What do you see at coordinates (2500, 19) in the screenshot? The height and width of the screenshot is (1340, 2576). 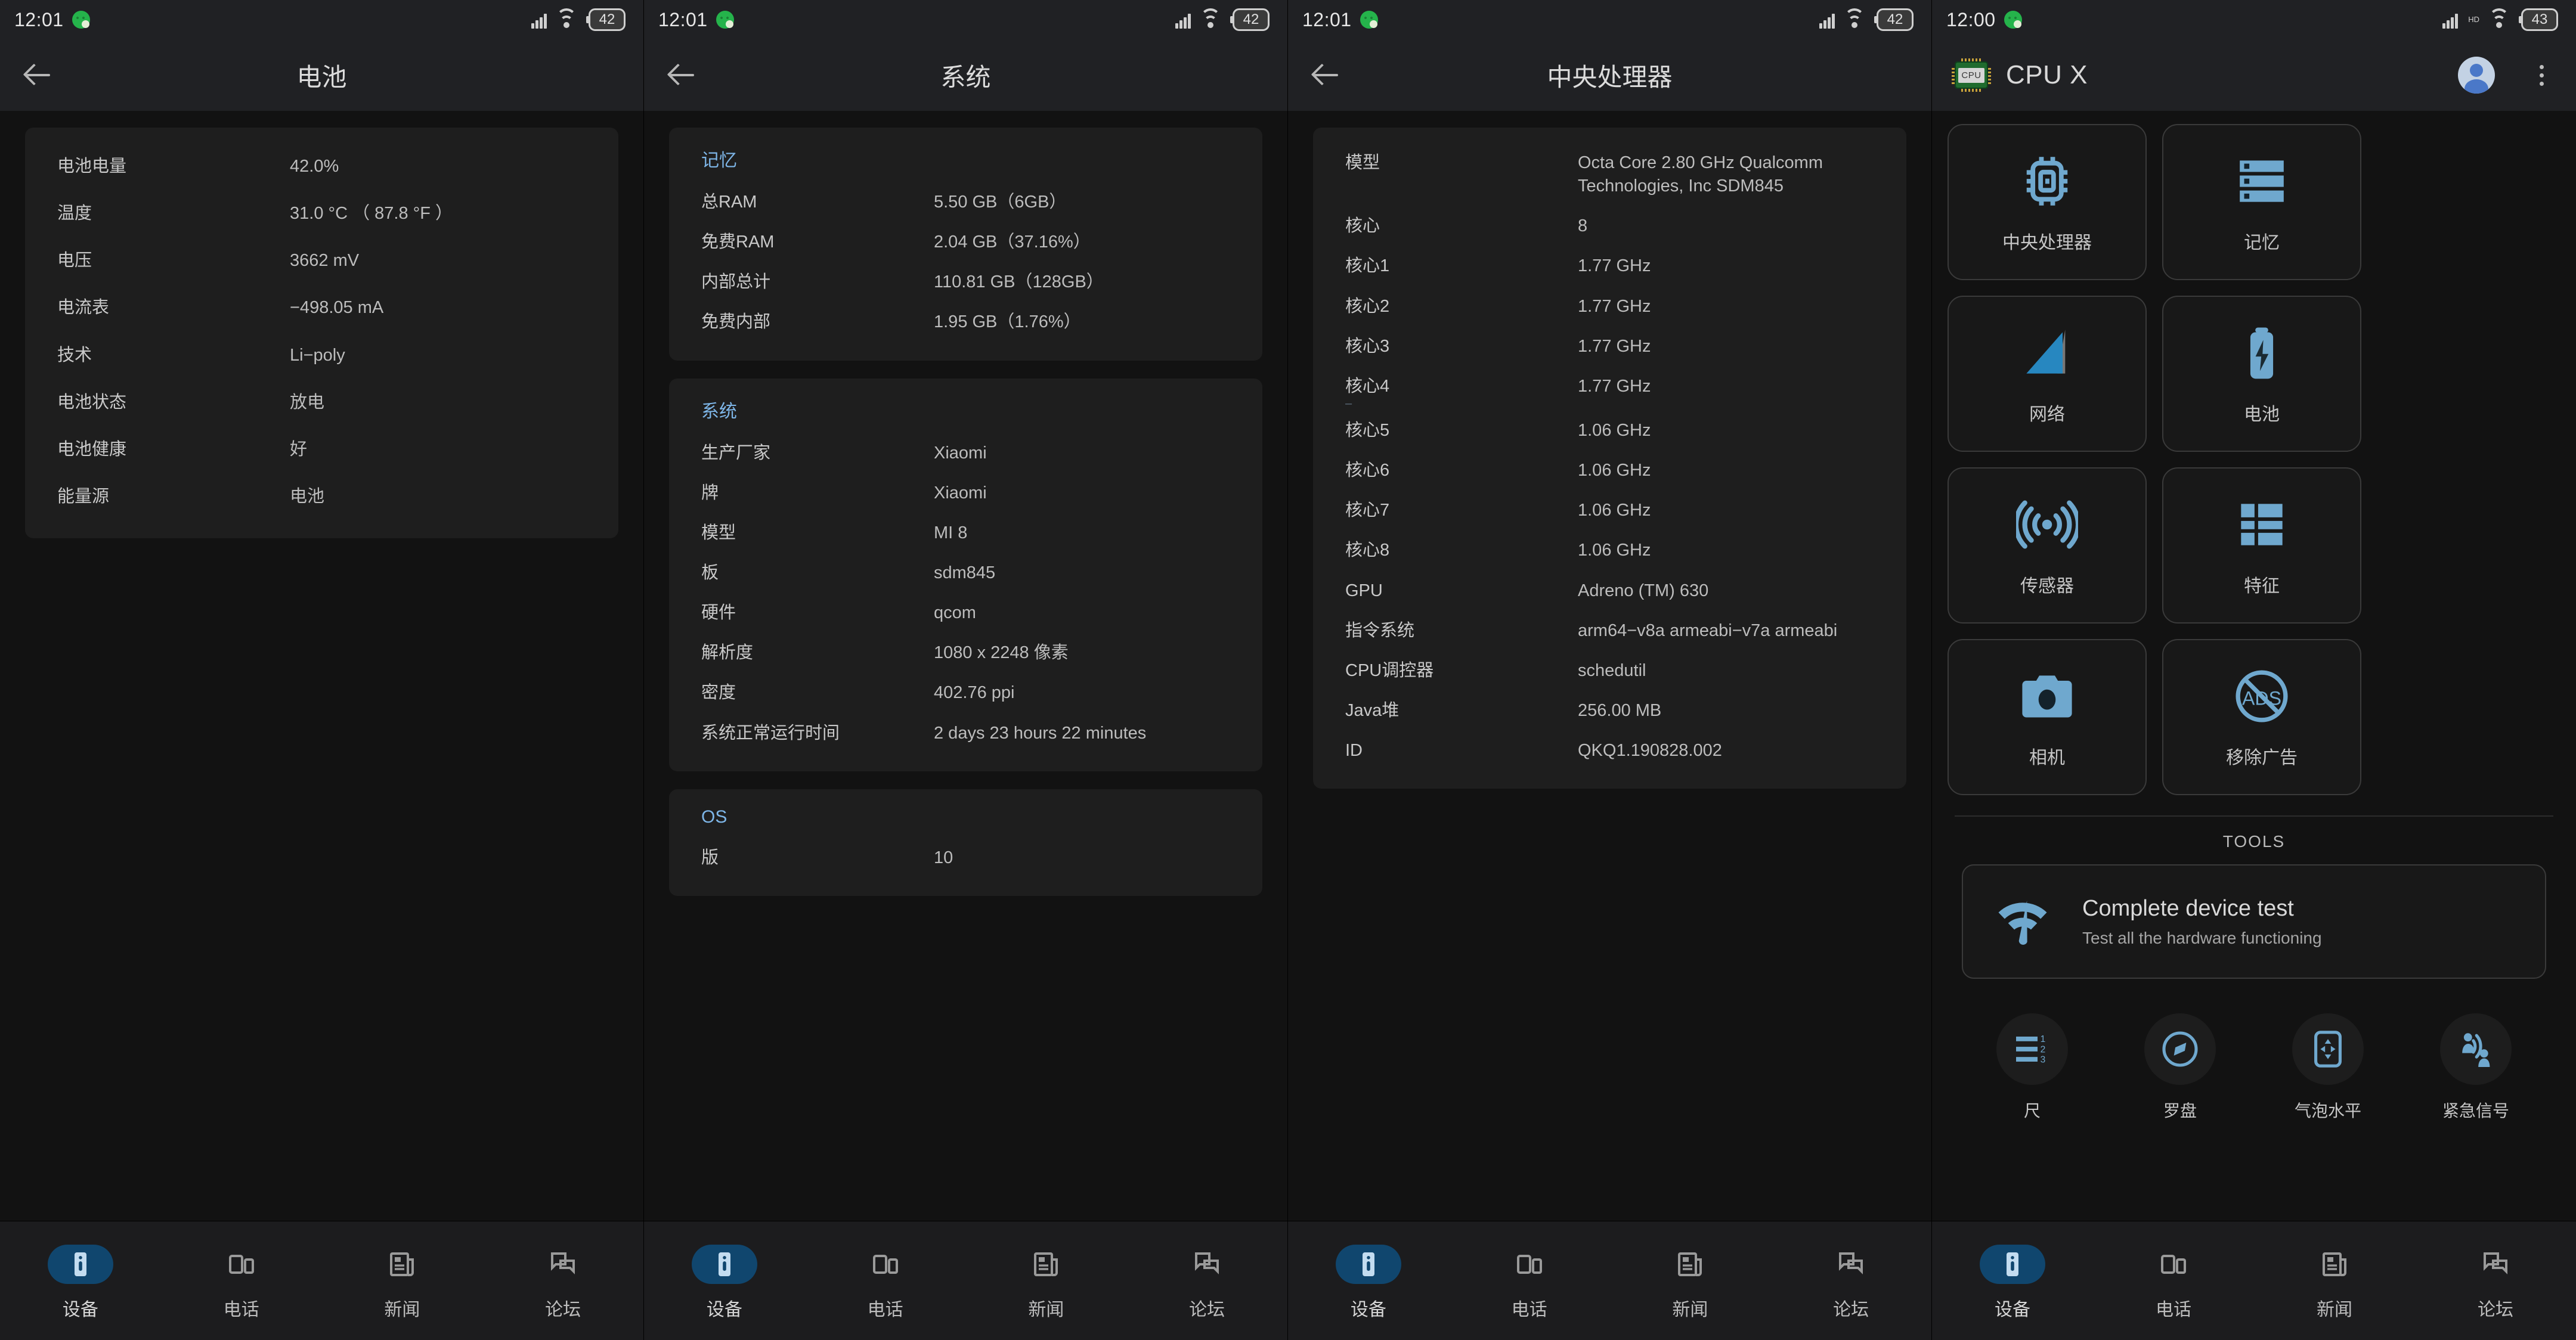 I see `status-bar-right: HD 43` at bounding box center [2500, 19].